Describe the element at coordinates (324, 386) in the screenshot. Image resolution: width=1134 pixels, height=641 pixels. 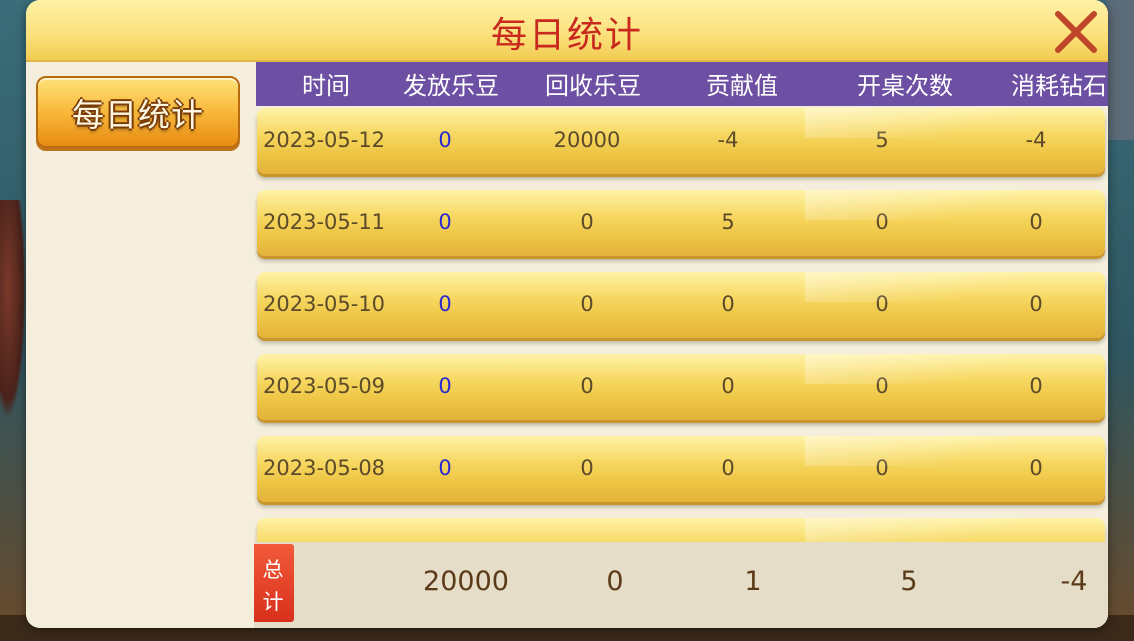
I see `cell-date: 2023-05-09` at that location.